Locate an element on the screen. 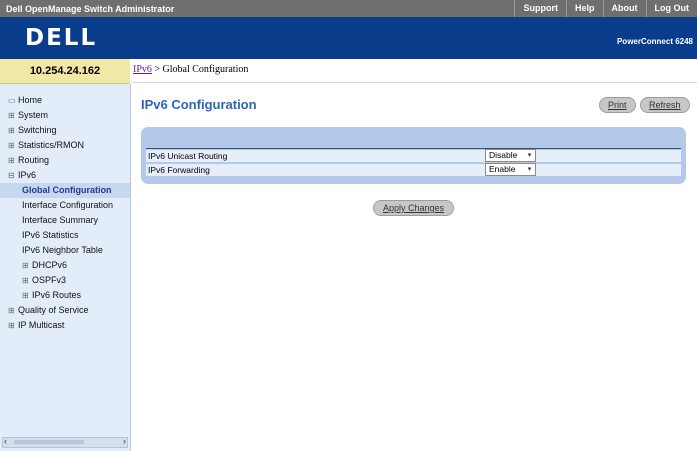  sidebar-horizontal-scrollbar: ‹ › is located at coordinates (65, 442).